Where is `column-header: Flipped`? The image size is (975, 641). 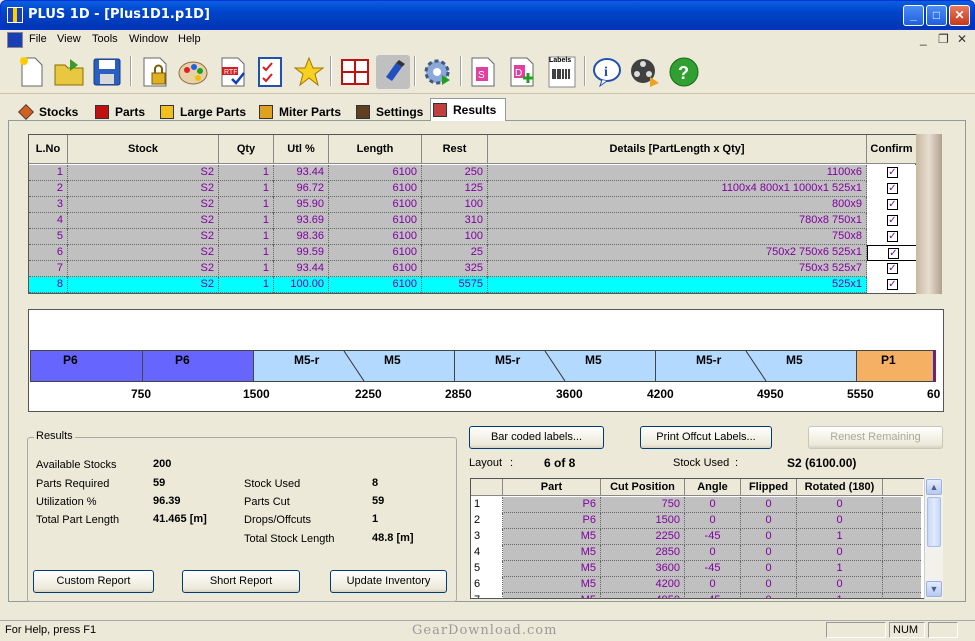 column-header: Flipped is located at coordinates (769, 487).